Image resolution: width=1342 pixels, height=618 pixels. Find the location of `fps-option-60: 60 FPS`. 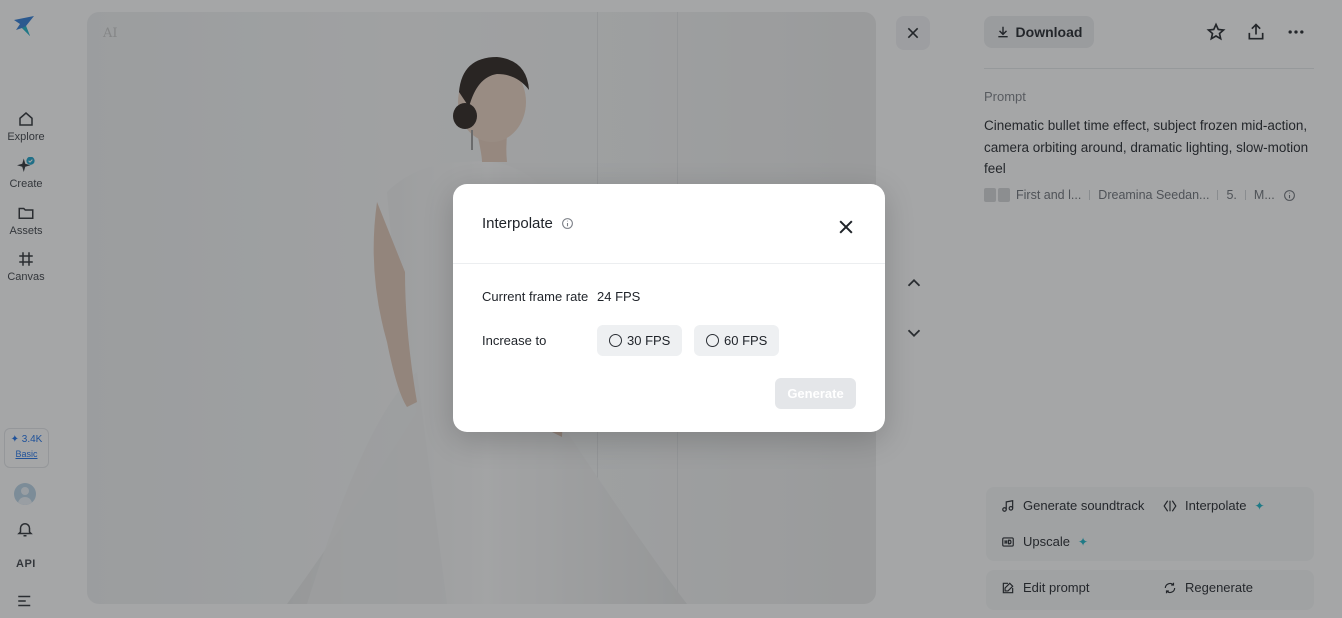

fps-option-60: 60 FPS is located at coordinates (737, 340).